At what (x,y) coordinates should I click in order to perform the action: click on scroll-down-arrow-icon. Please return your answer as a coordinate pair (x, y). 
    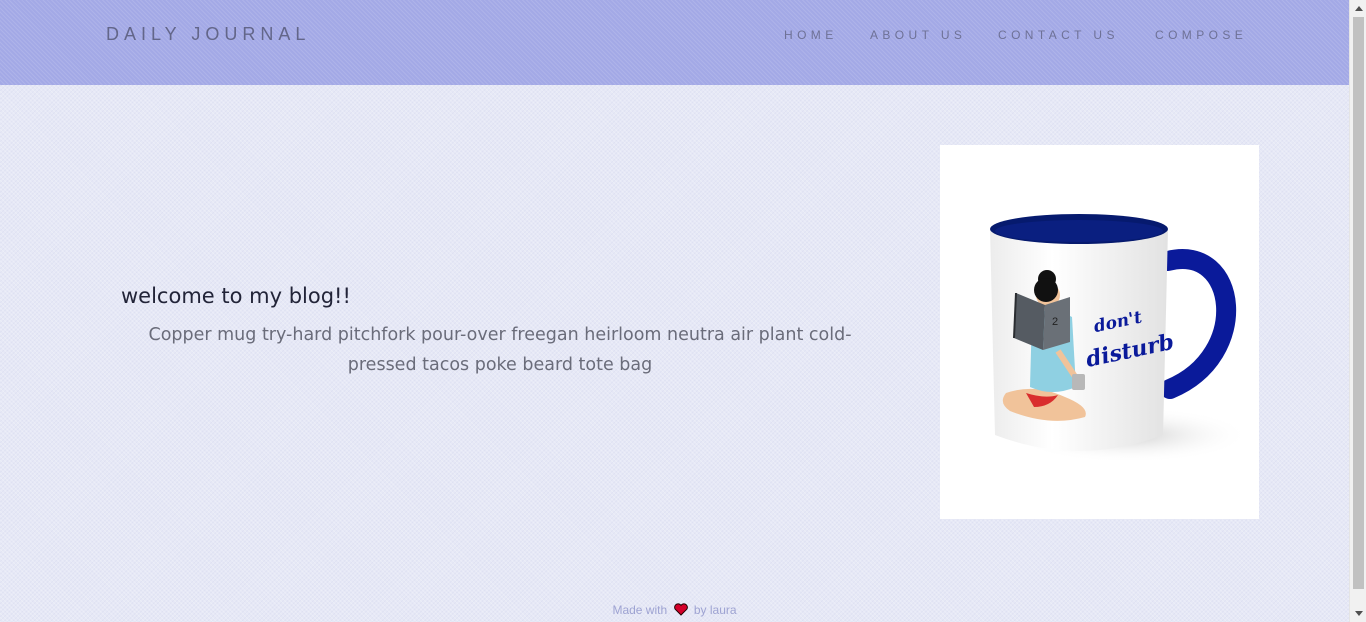
    Looking at the image, I should click on (1358, 613).